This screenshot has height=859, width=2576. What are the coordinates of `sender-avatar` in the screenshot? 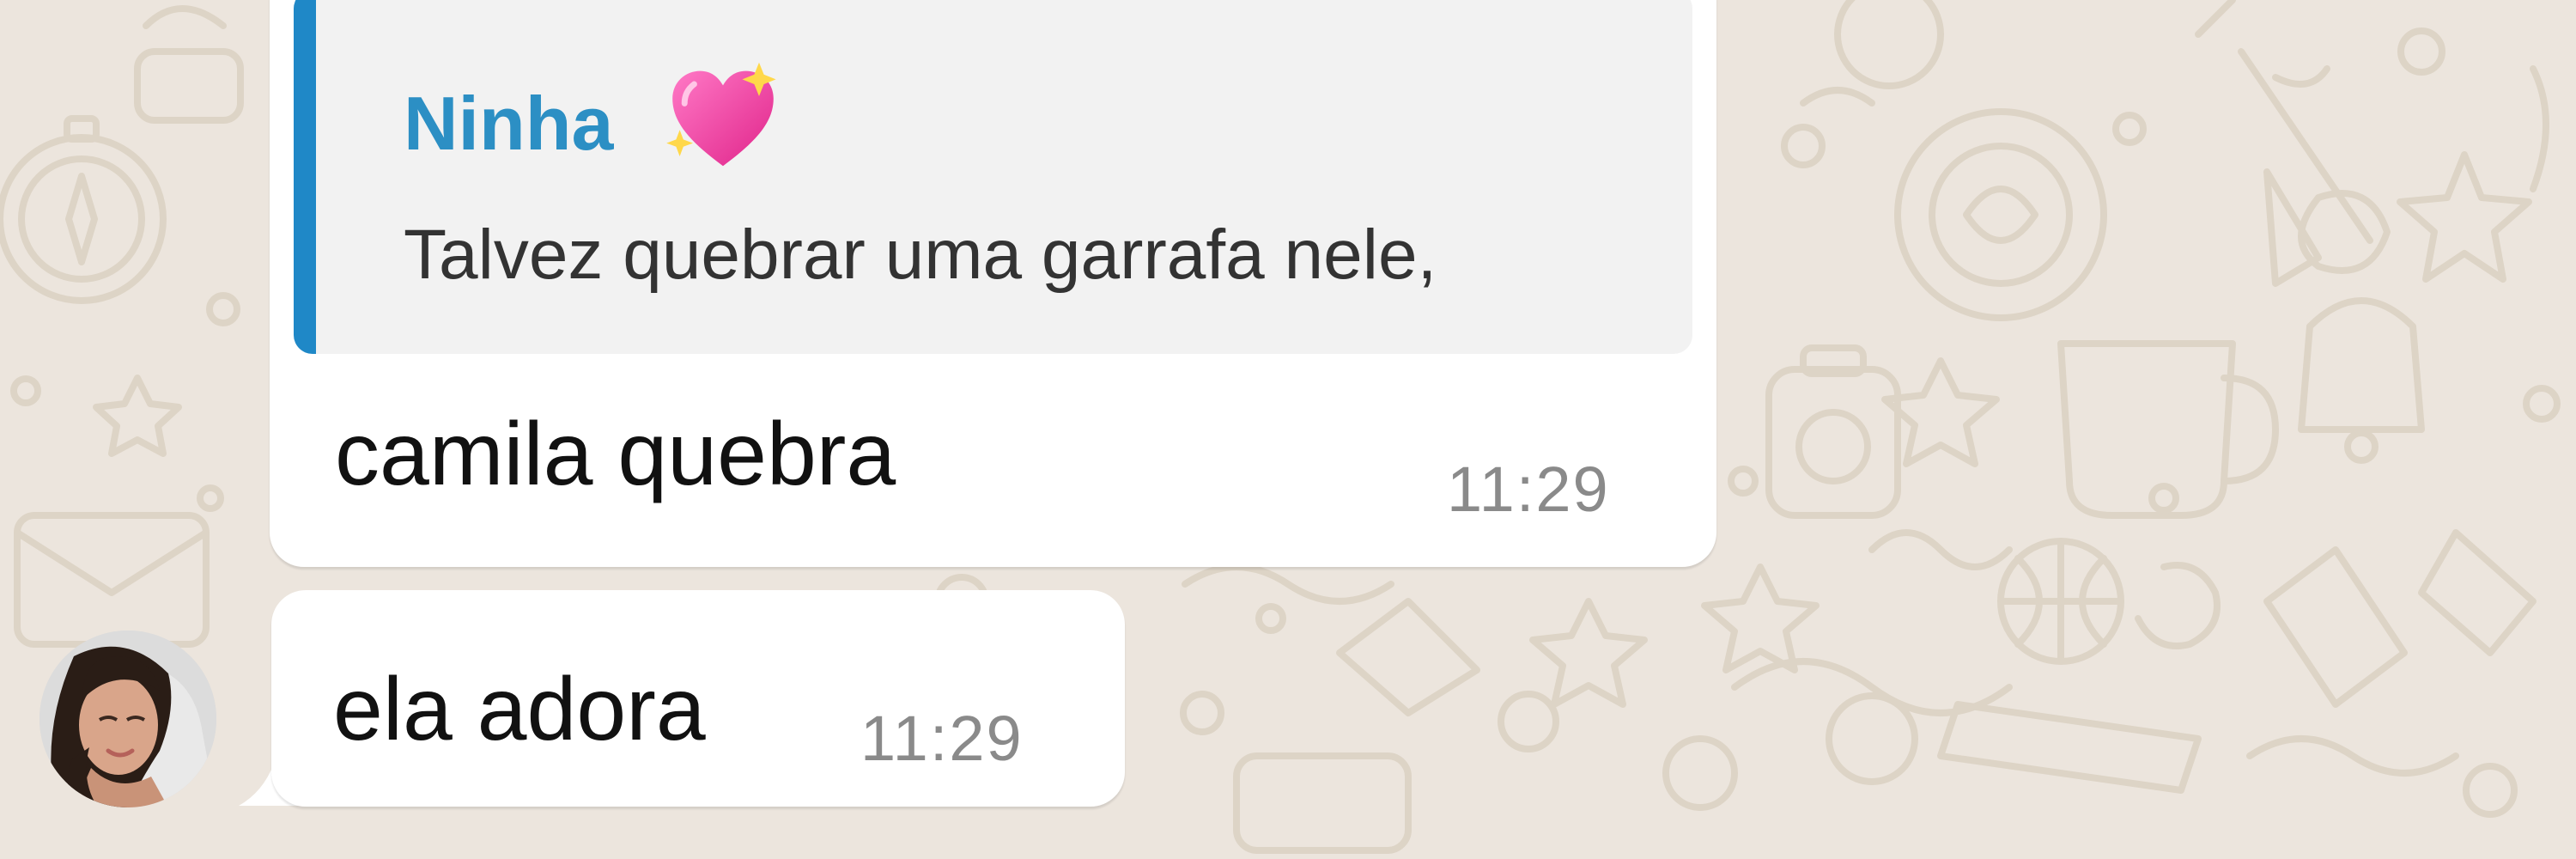 It's located at (128, 719).